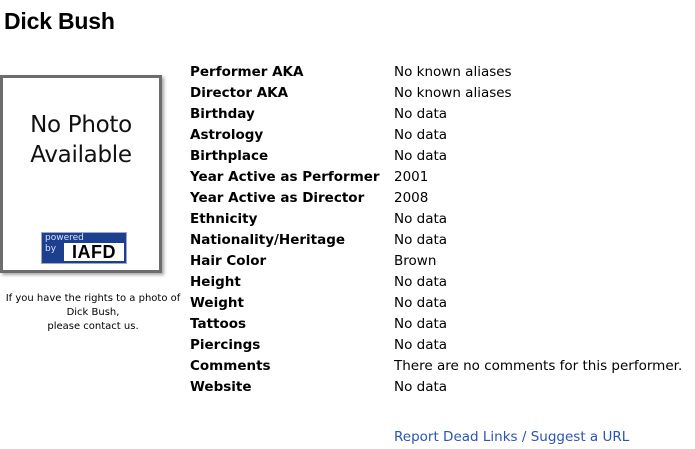 Image resolution: width=695 pixels, height=449 pixels. I want to click on photo-note-line-1: If you have the rights to a photo of, so click(93, 298).